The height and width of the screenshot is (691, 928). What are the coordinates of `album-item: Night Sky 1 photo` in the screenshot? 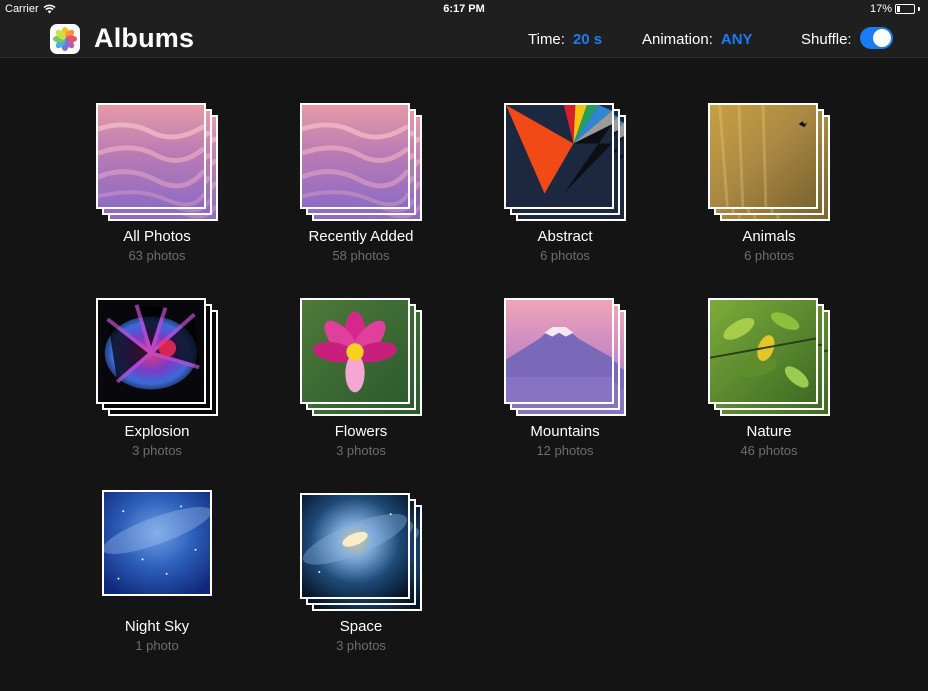 It's located at (157, 575).